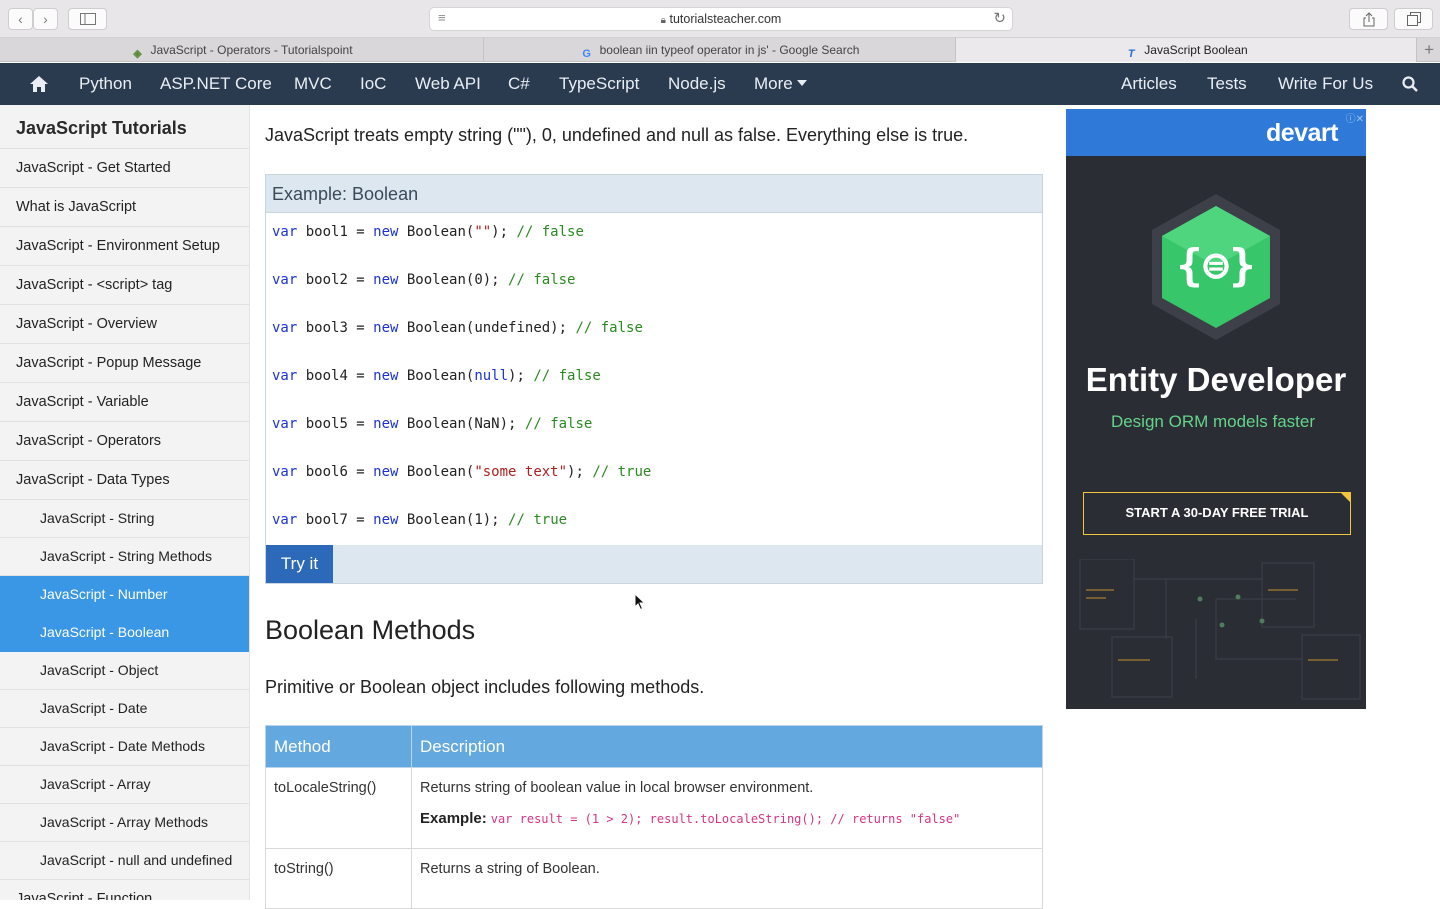 This screenshot has height=909, width=1440. I want to click on table-header-row: Method Description, so click(654, 746).